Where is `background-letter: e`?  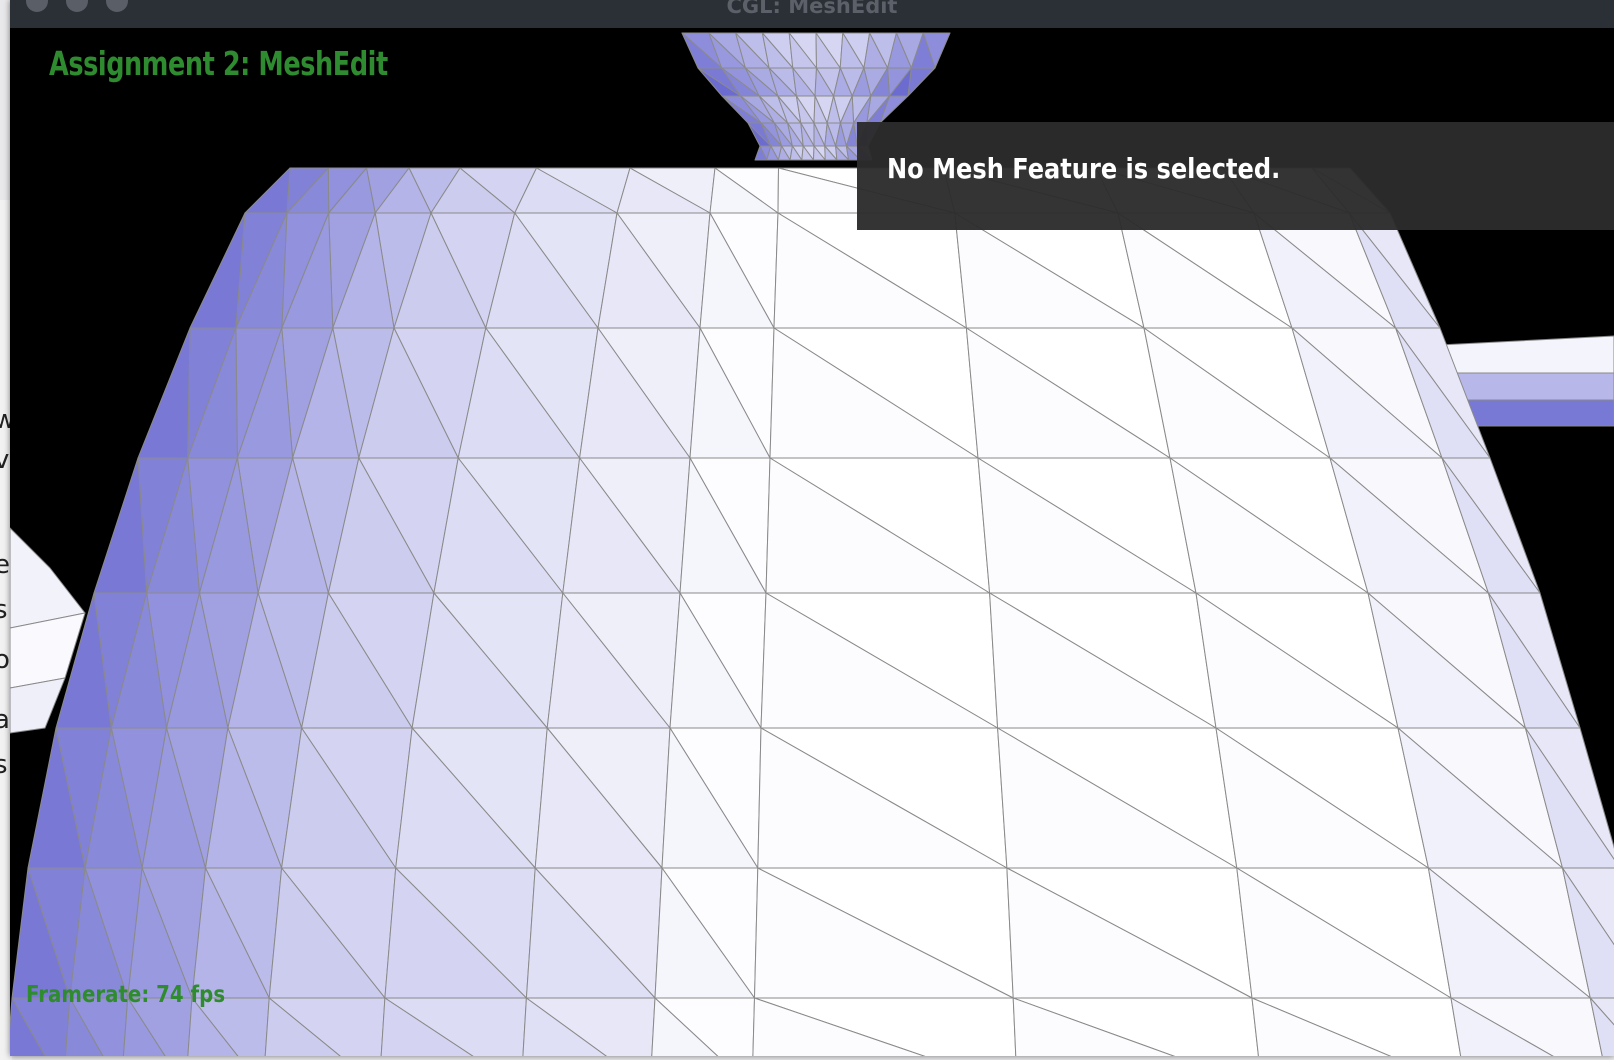
background-letter: e is located at coordinates (5, 565).